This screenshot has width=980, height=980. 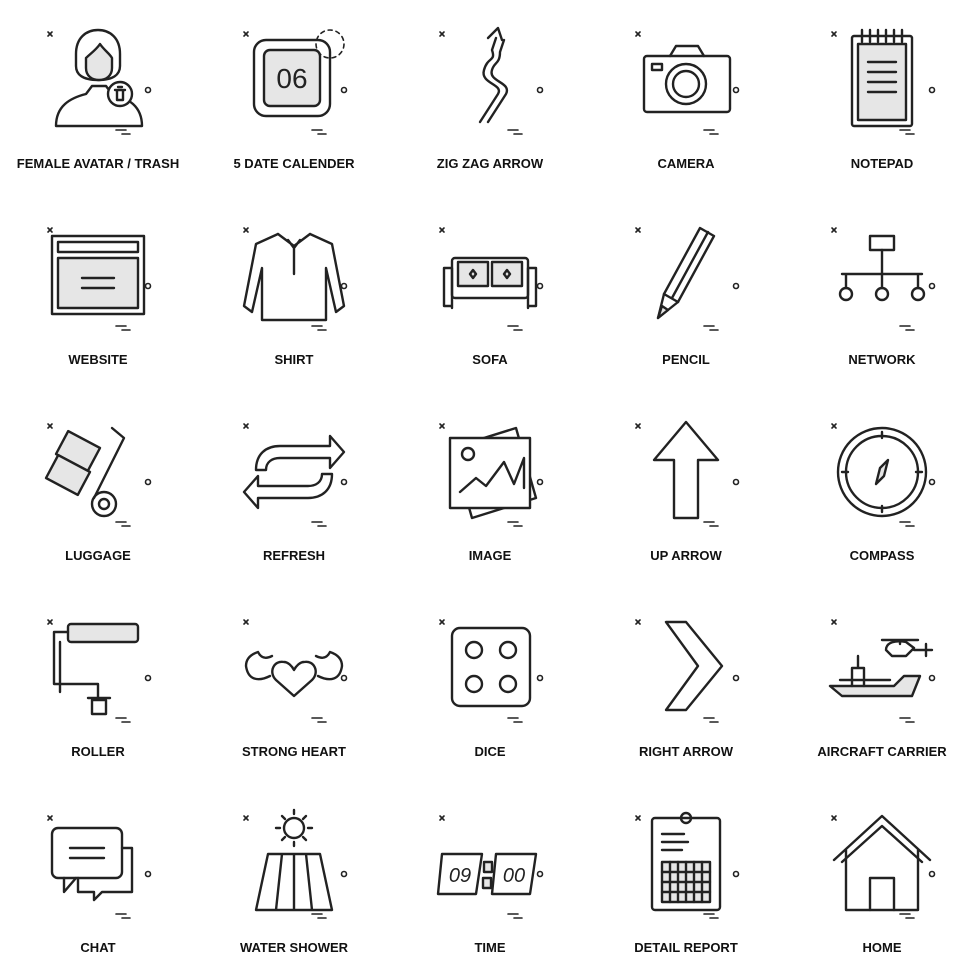 I want to click on icon-cell-luggage: LUGGAGE, so click(x=98, y=490).